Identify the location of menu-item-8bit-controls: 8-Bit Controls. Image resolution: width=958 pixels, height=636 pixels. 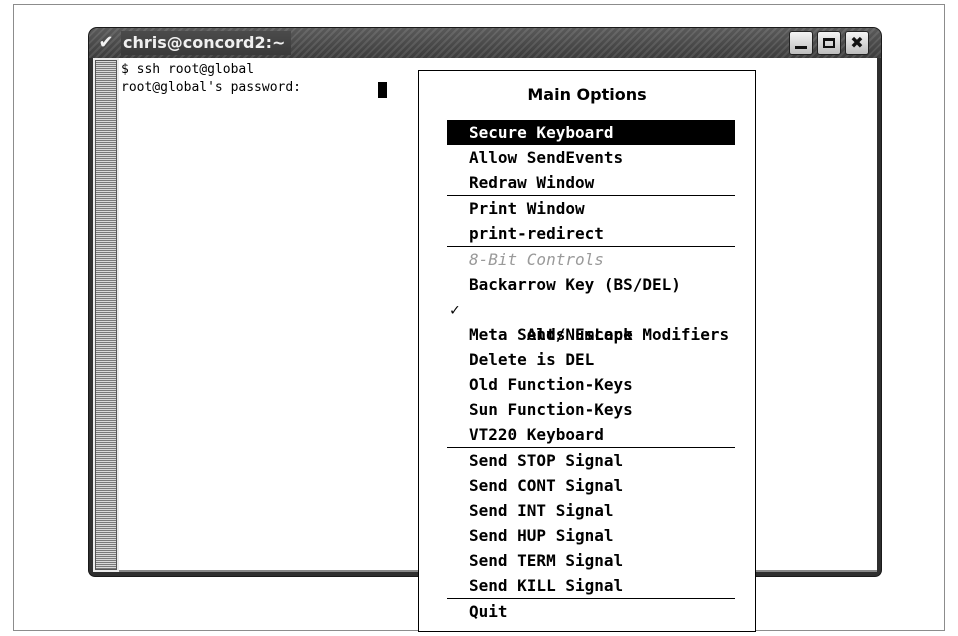
(536, 259).